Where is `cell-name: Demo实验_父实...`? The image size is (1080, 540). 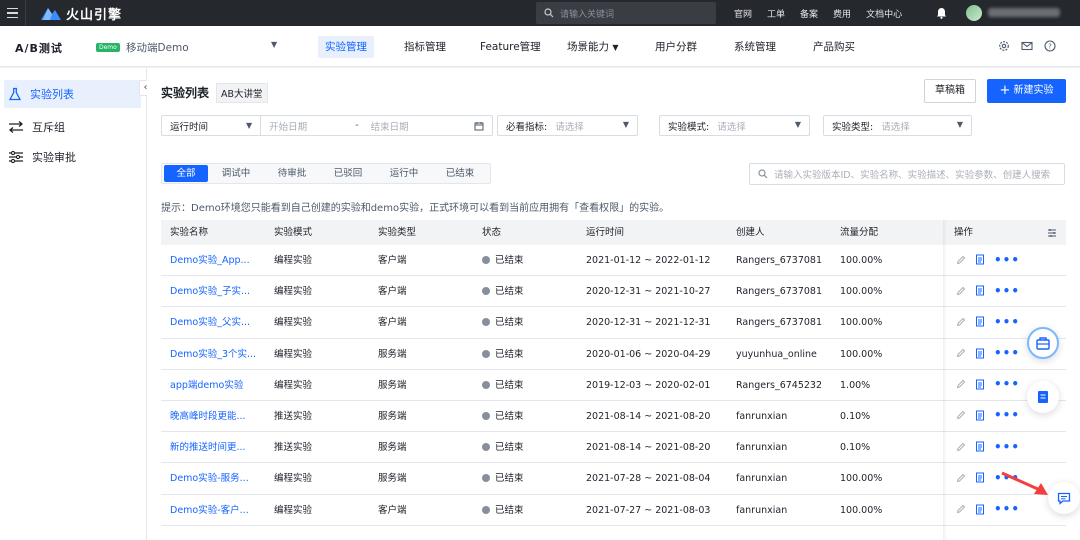
cell-name: Demo实验_父实... is located at coordinates (210, 322).